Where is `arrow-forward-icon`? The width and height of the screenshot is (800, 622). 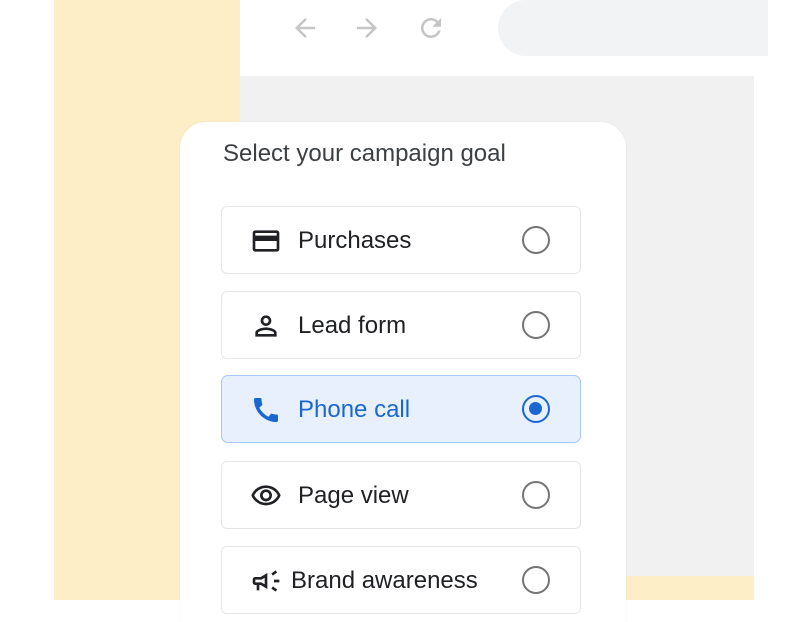
arrow-forward-icon is located at coordinates (367, 28).